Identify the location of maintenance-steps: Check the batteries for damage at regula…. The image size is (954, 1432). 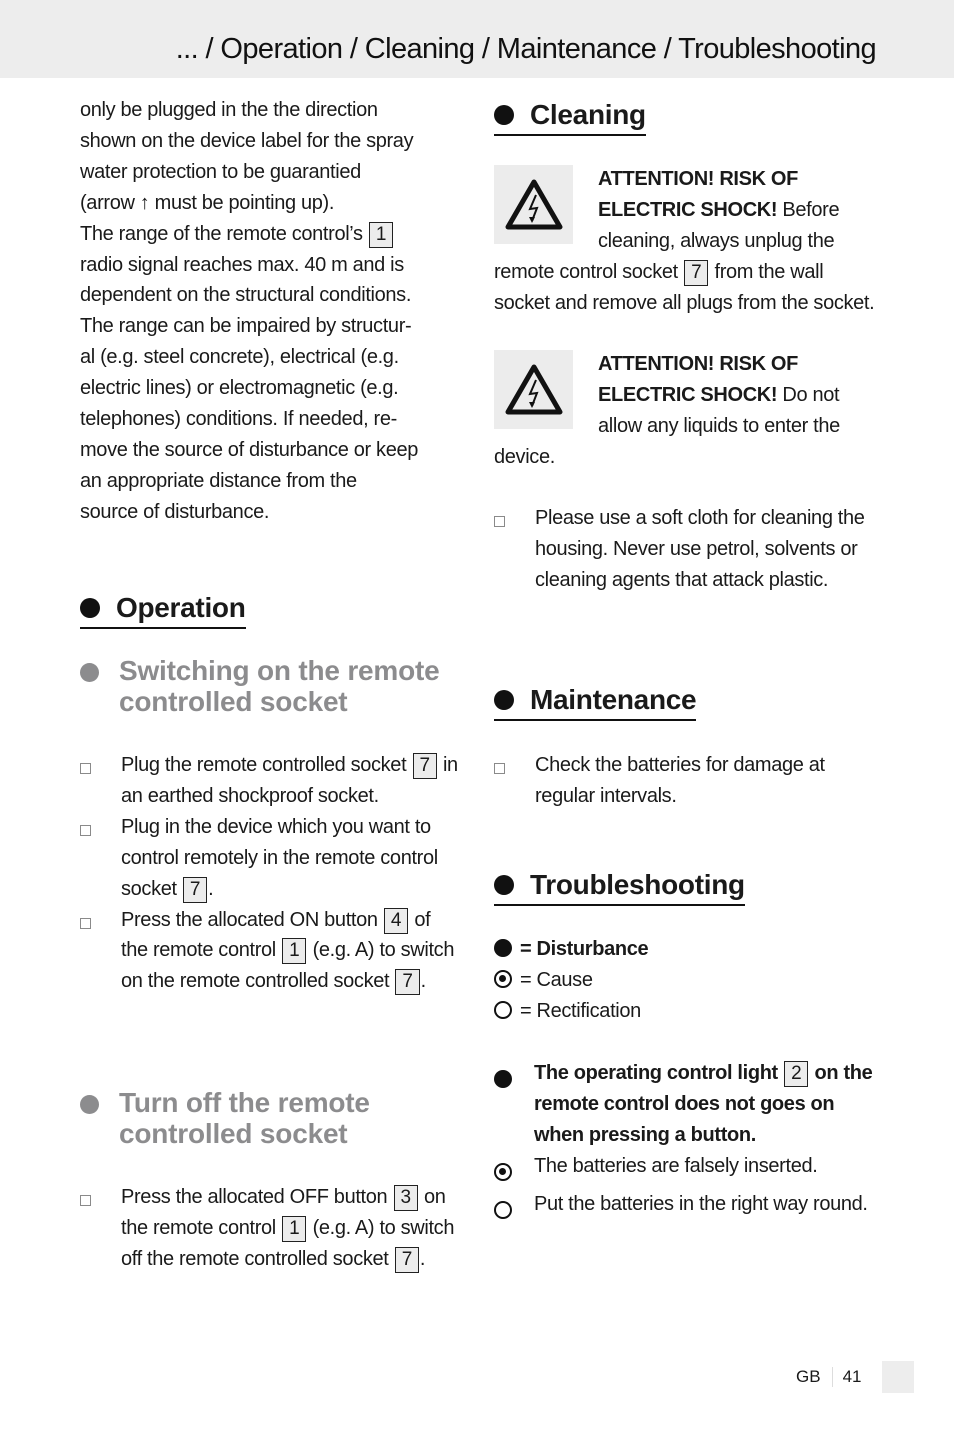
(684, 781).